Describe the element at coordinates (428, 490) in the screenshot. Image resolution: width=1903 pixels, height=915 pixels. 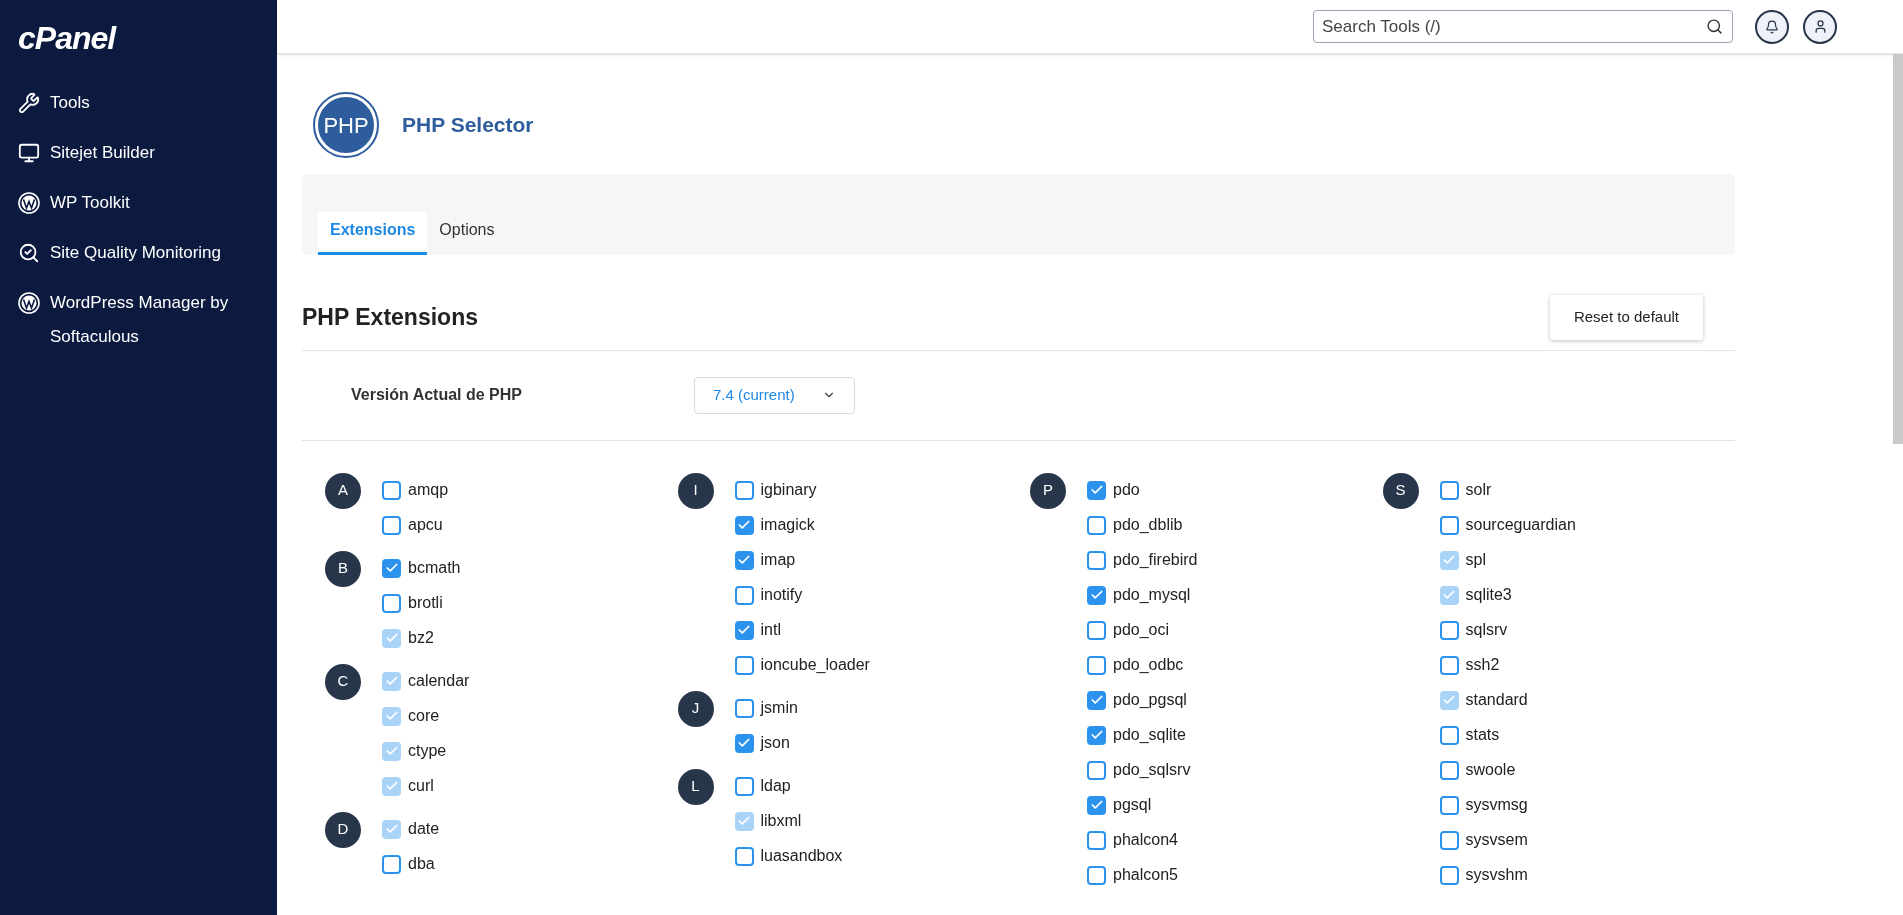
I see `extension-label: amqp` at that location.